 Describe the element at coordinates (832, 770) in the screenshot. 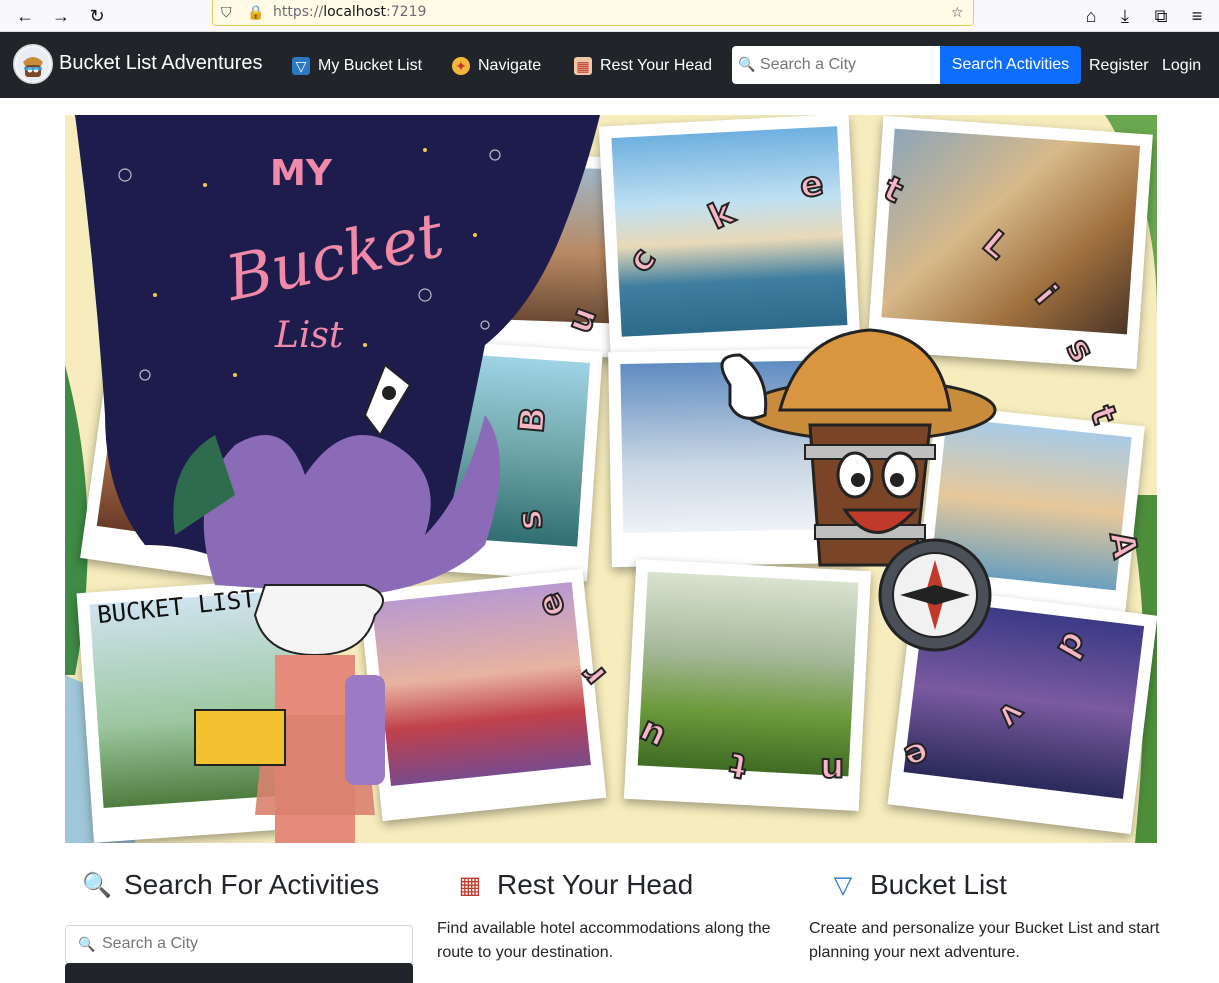

I see `title-letter-n: n` at that location.